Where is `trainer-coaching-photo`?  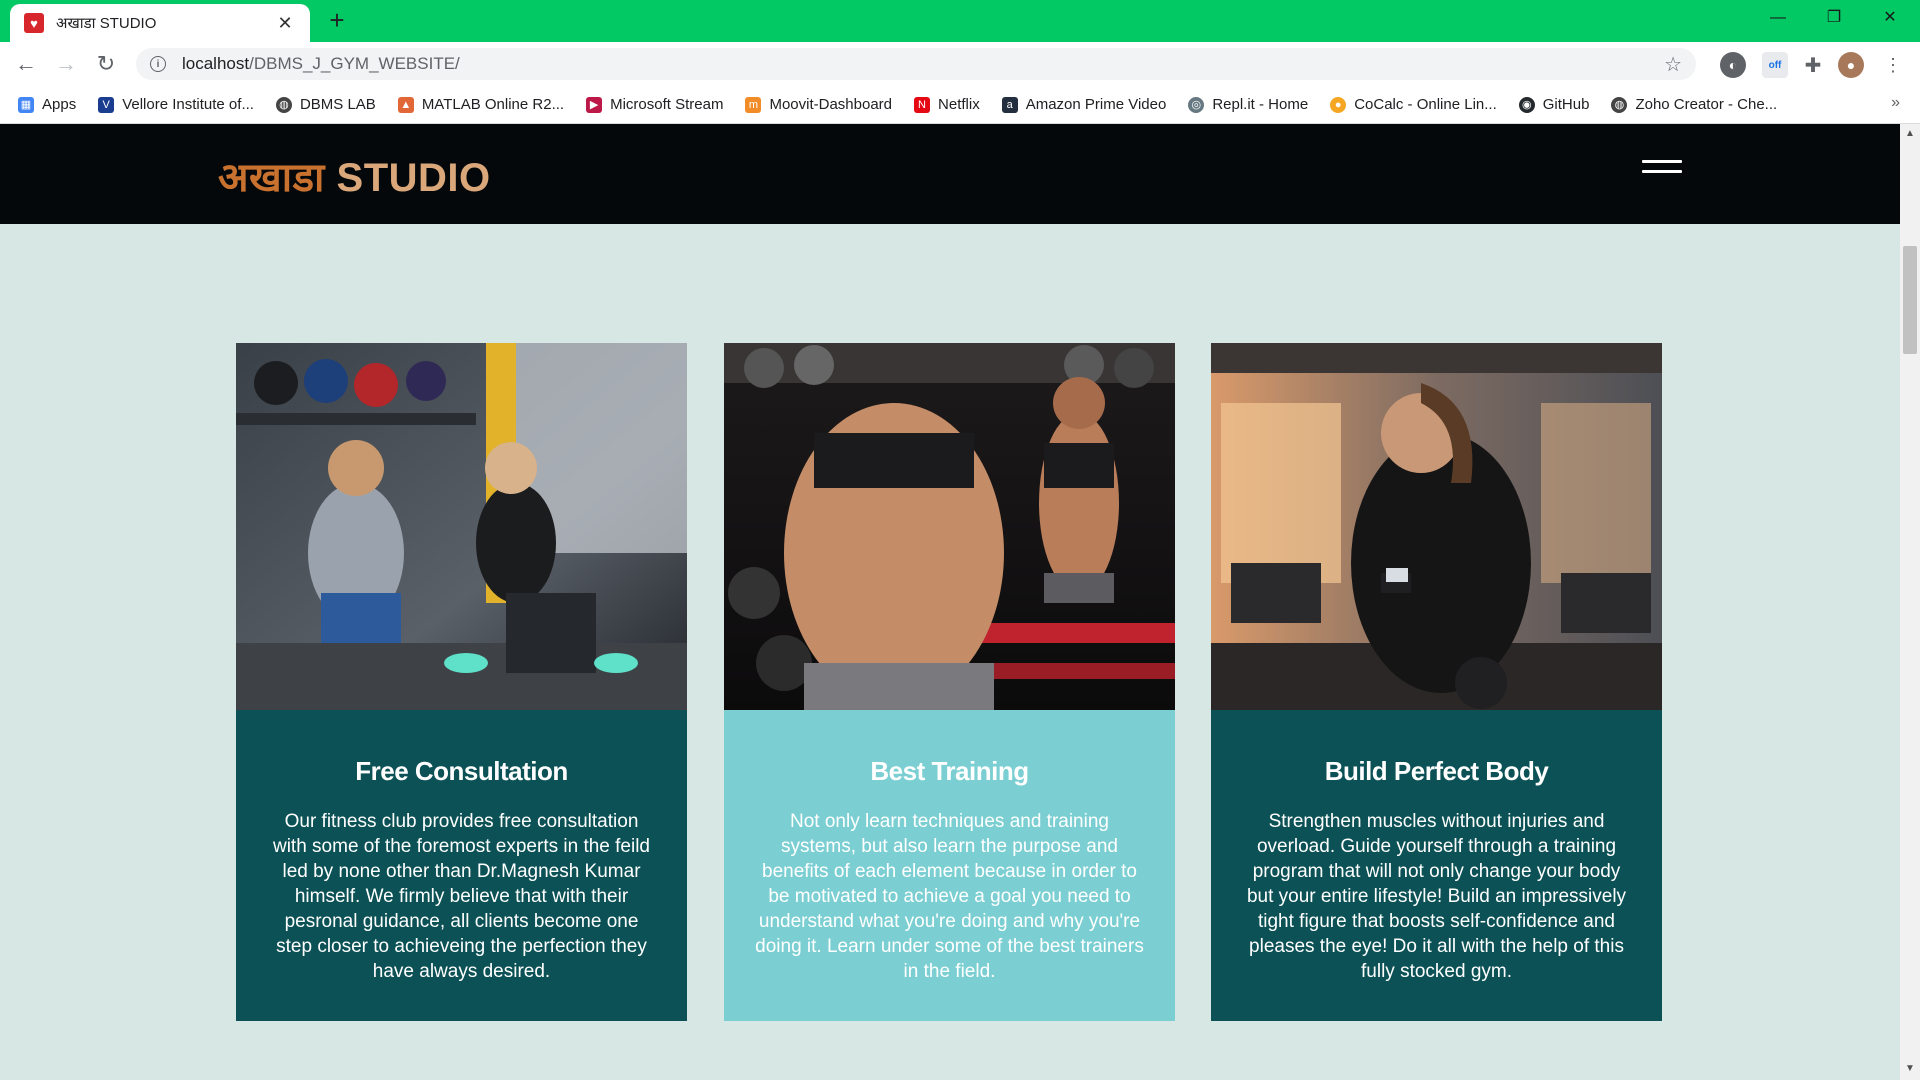
trainer-coaching-photo is located at coordinates (461, 526).